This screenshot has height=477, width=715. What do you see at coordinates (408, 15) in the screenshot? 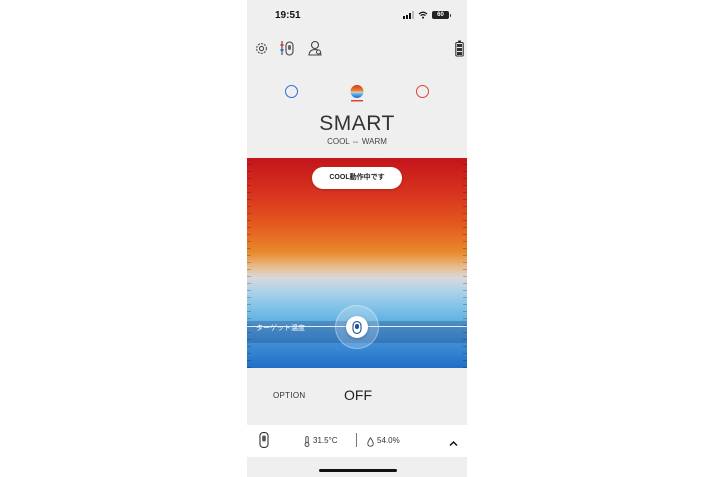
I see `signal-icon` at bounding box center [408, 15].